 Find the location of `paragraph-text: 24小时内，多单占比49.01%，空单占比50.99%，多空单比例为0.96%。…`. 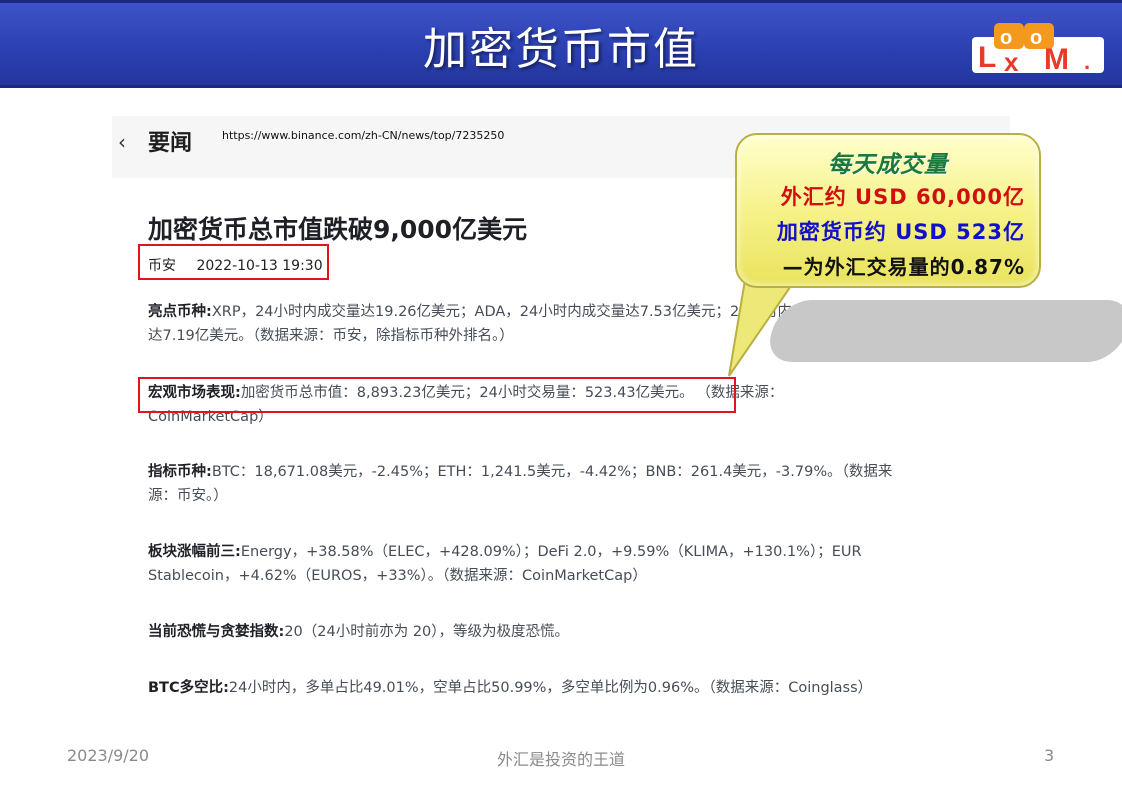

paragraph-text: 24小时内，多单占比49.01%，空单占比50.99%，多空单比例为0.96%。… is located at coordinates (550, 688).